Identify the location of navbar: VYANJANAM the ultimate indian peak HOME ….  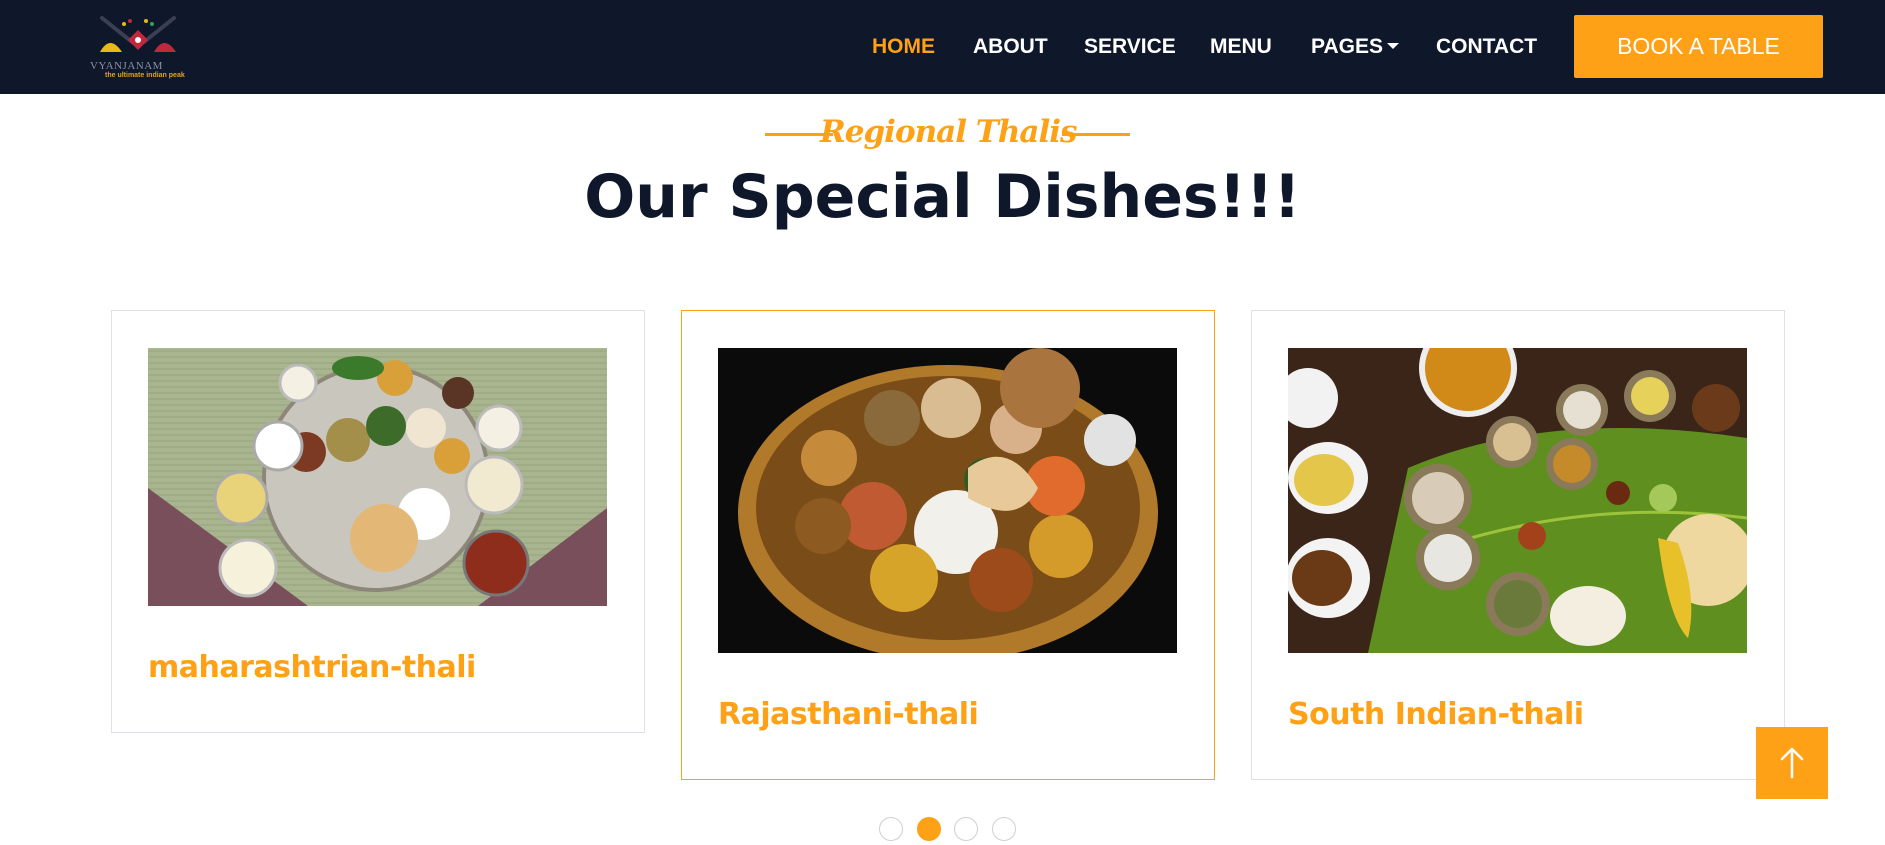
(942, 47).